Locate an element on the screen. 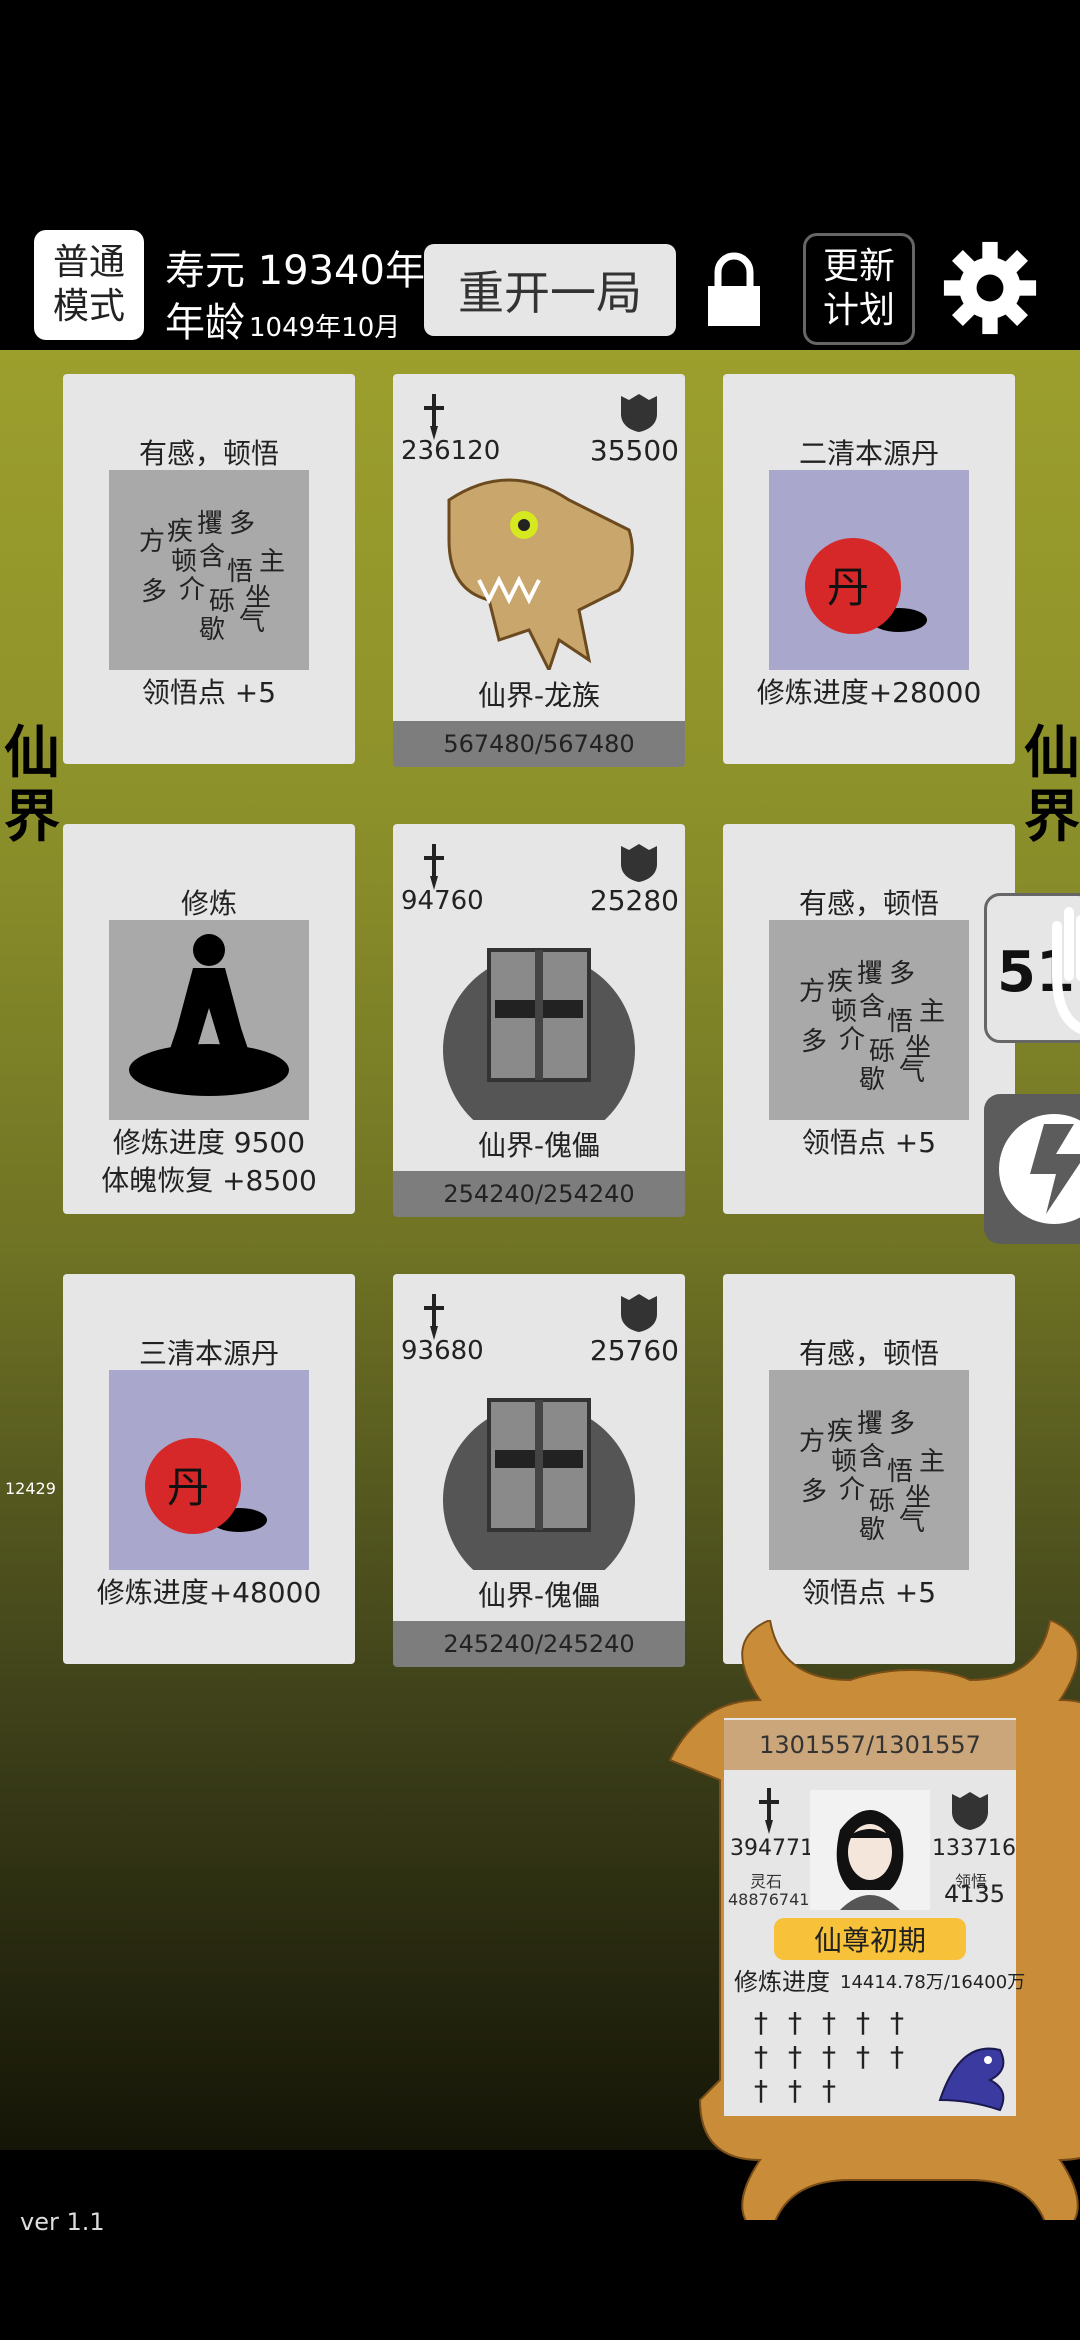 The image size is (1080, 2340). side-number: 12429 is located at coordinates (30, 1488).